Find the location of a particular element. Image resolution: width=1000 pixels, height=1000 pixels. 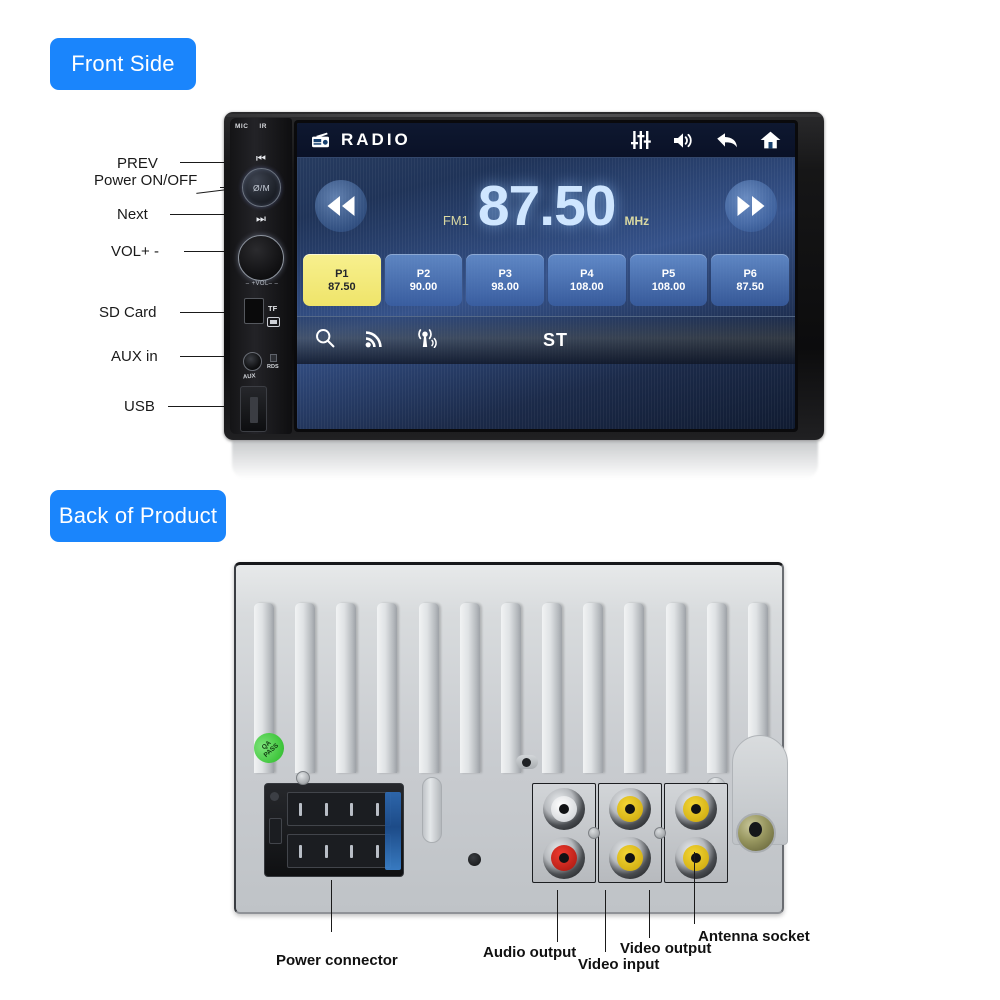

search-icon is located at coordinates (325, 340).